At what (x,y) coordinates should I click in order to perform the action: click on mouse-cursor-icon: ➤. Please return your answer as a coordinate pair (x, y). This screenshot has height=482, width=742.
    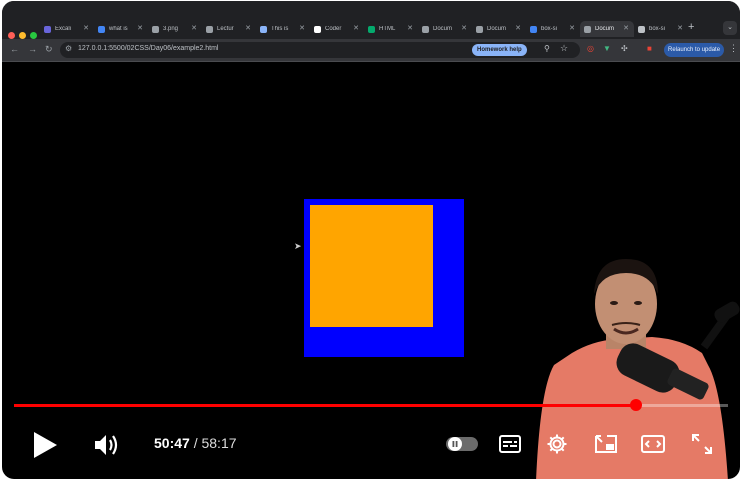
    Looking at the image, I should click on (298, 246).